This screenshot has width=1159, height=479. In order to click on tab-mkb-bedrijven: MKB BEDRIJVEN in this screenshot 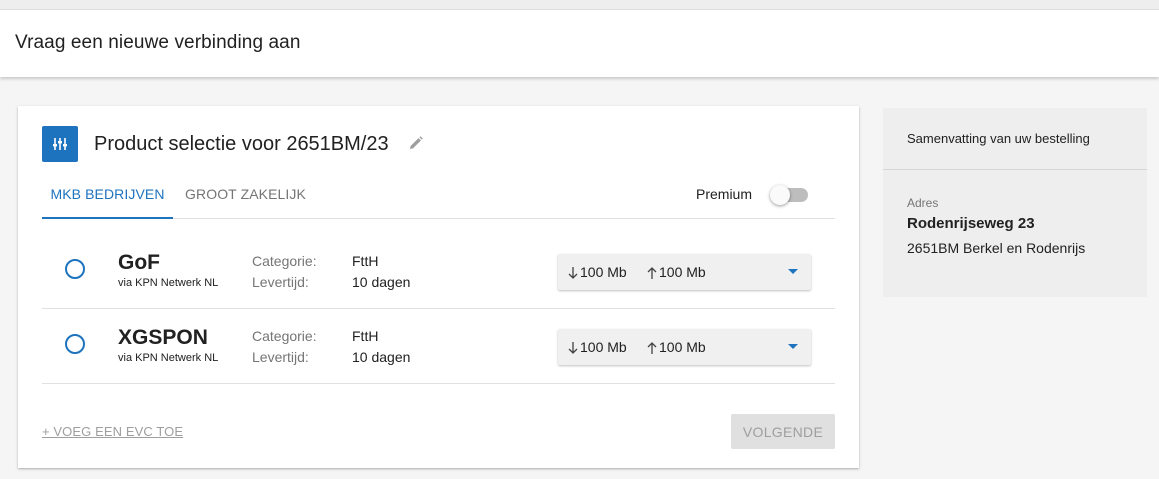, I will do `click(107, 196)`.